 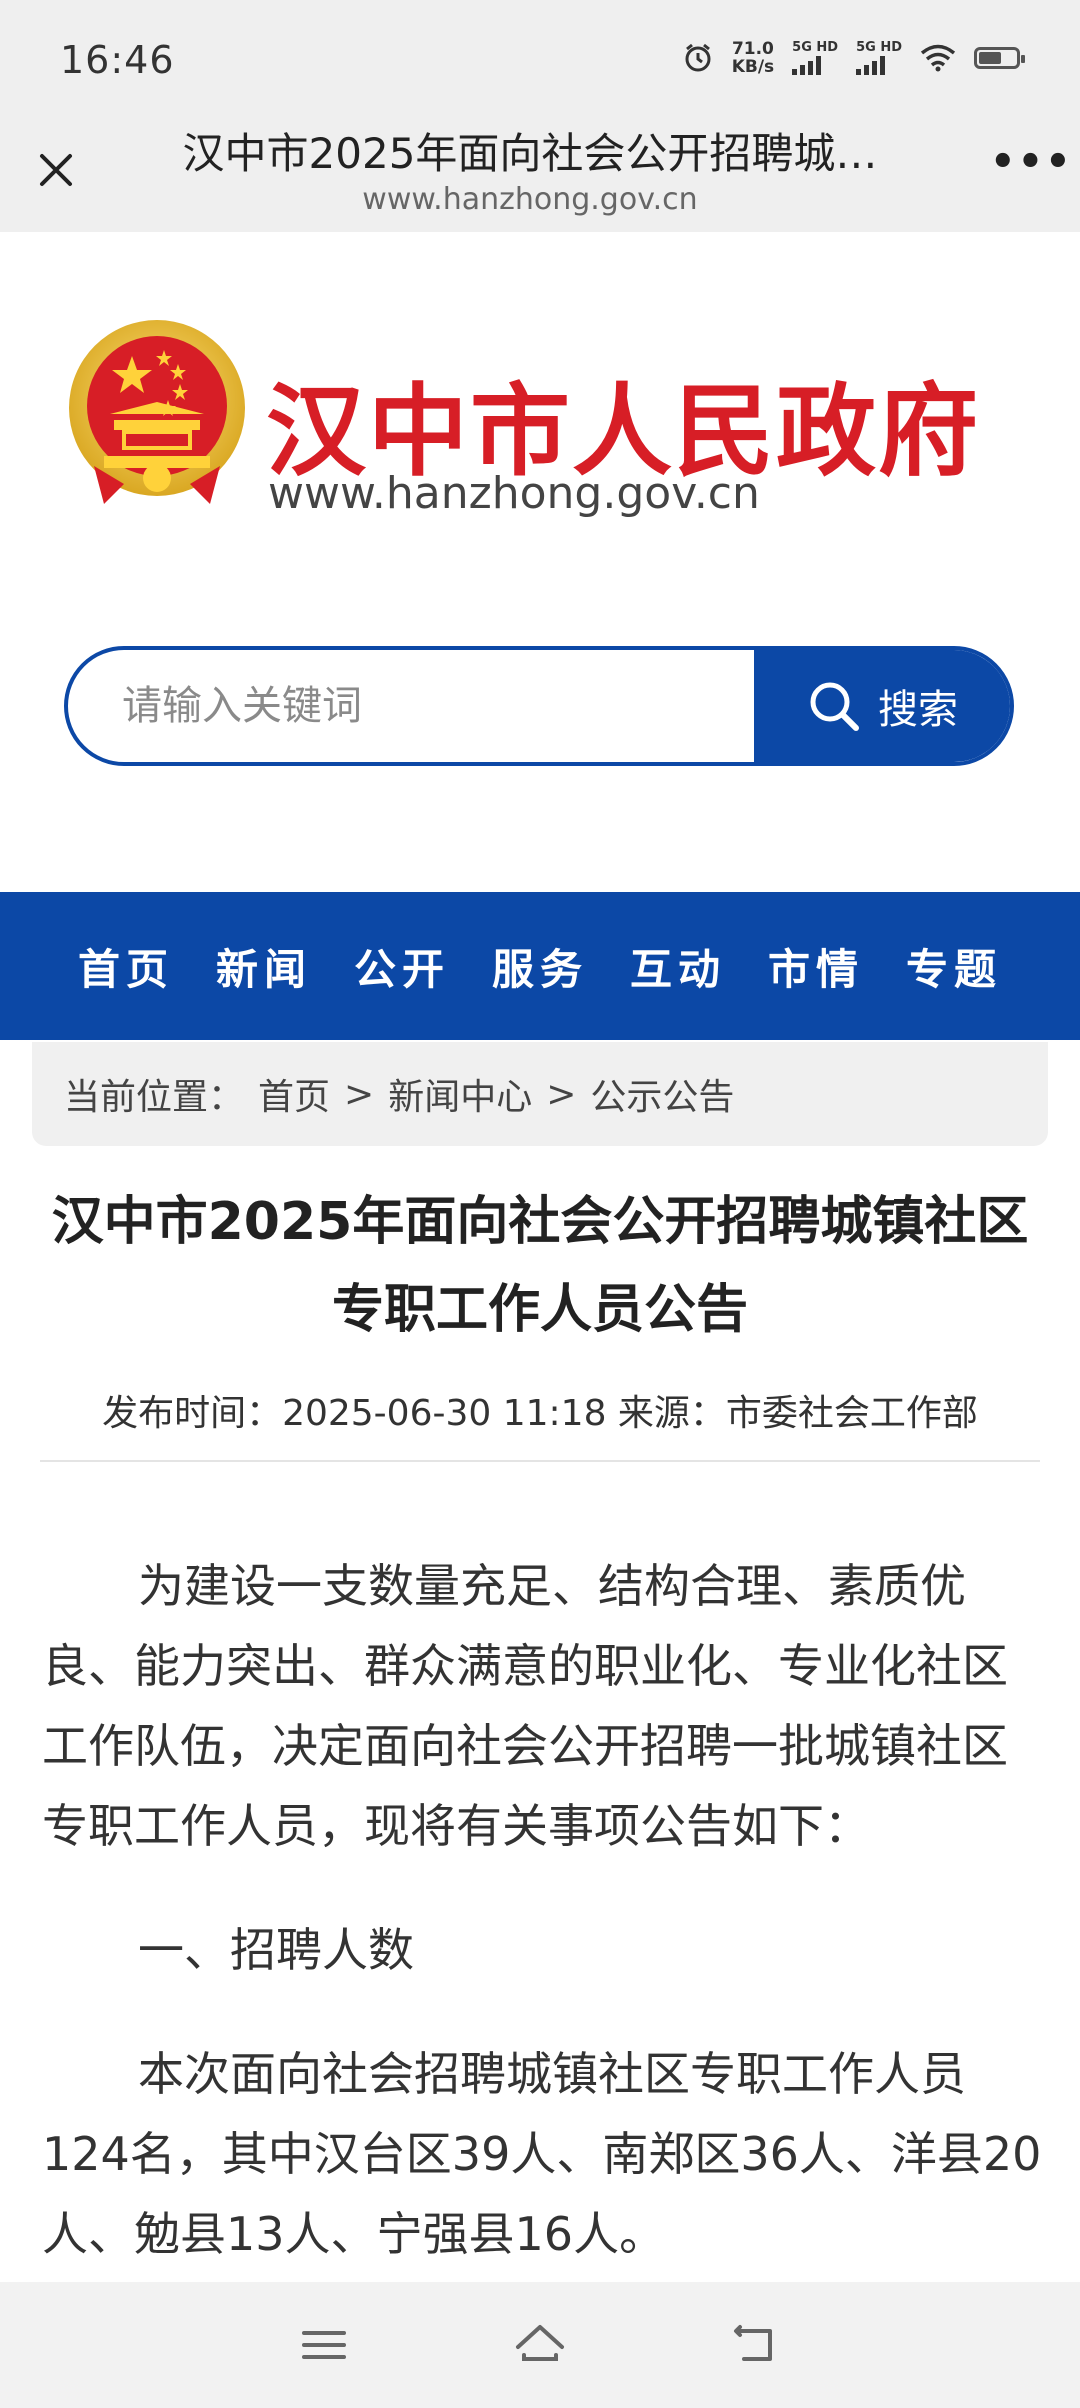 I want to click on signal-sim2: 5G HD, so click(x=879, y=58).